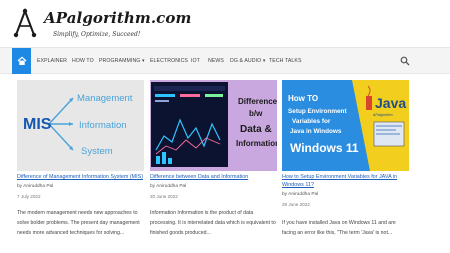 The image size is (450, 253). I want to click on post-title-link: Difference between Data and Information, so click(213, 177).